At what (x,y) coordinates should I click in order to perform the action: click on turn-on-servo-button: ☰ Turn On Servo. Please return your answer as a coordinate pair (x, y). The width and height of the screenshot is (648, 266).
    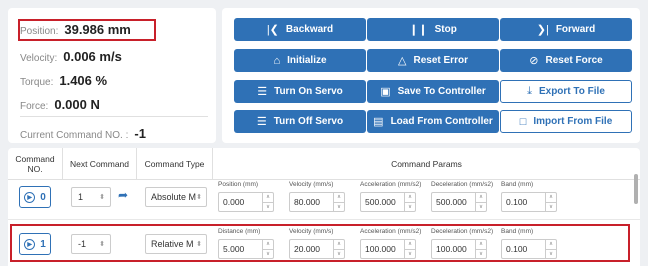
    Looking at the image, I should click on (300, 91).